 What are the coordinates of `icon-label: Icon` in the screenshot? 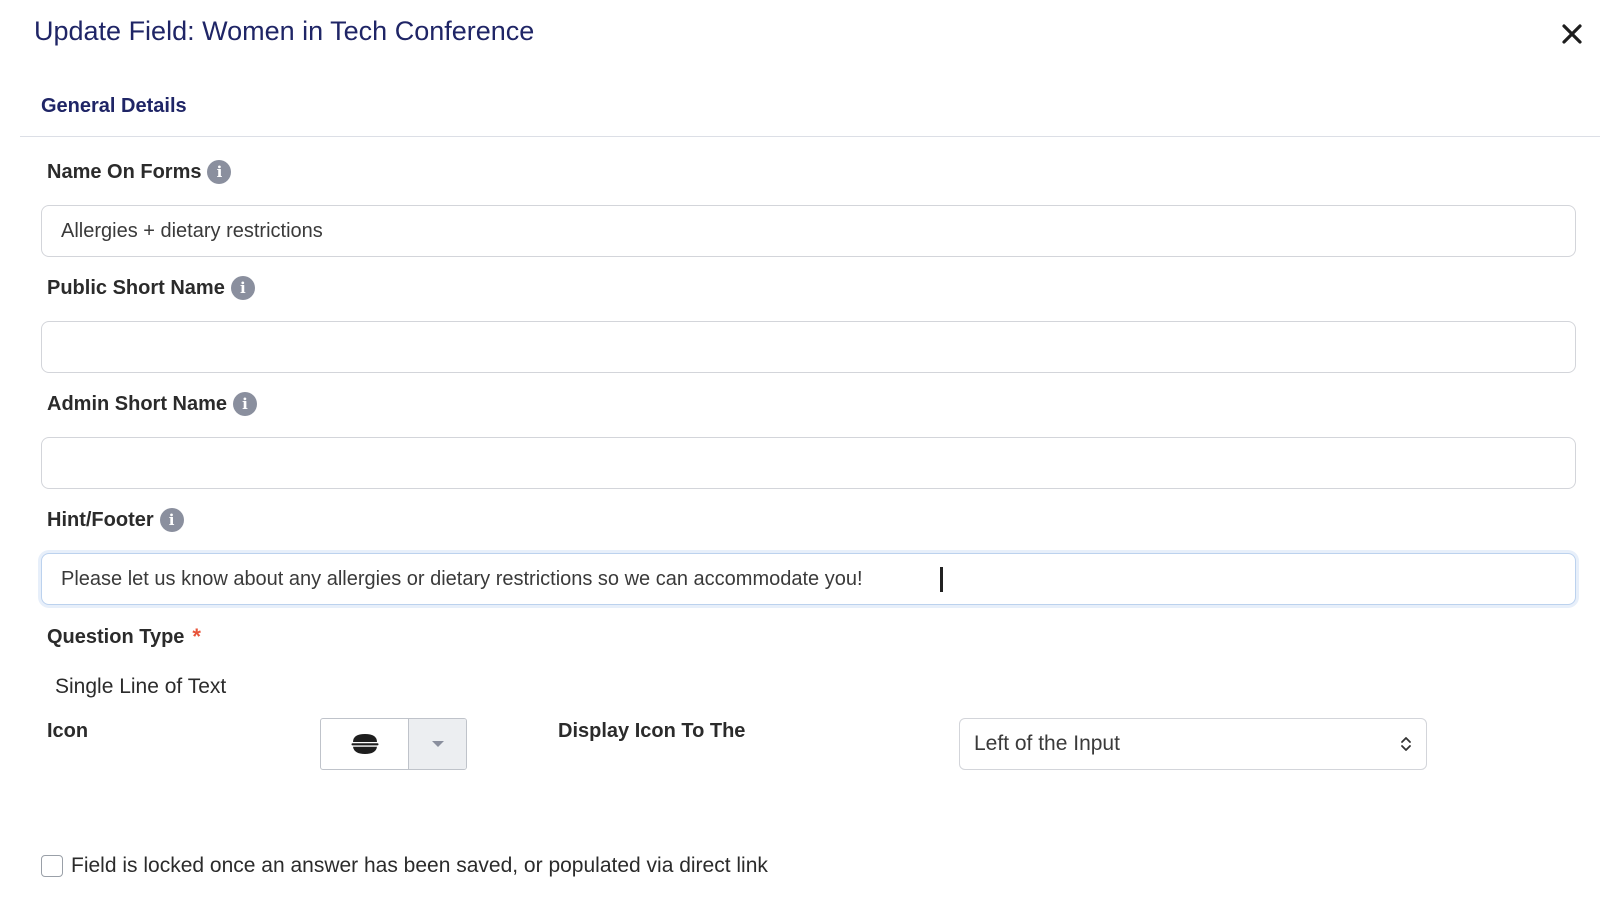 It's located at (67, 731).